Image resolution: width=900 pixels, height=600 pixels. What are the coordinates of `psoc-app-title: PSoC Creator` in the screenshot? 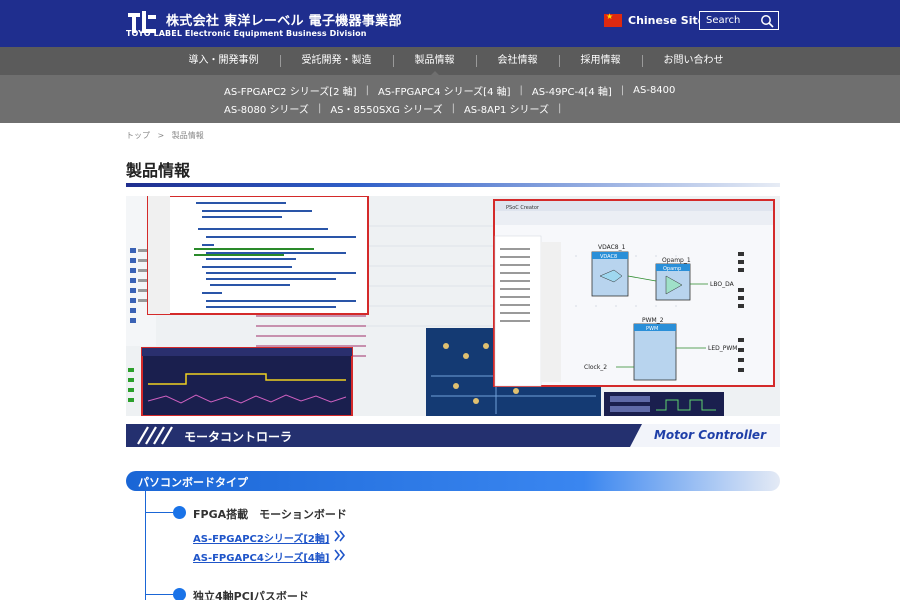 It's located at (523, 208).